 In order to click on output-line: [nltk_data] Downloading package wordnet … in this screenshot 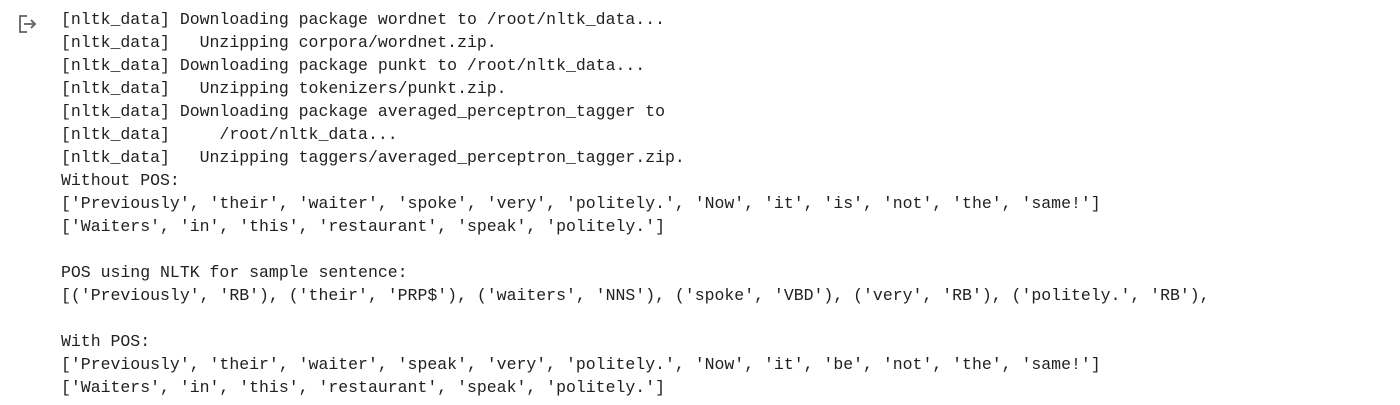, I will do `click(363, 19)`.